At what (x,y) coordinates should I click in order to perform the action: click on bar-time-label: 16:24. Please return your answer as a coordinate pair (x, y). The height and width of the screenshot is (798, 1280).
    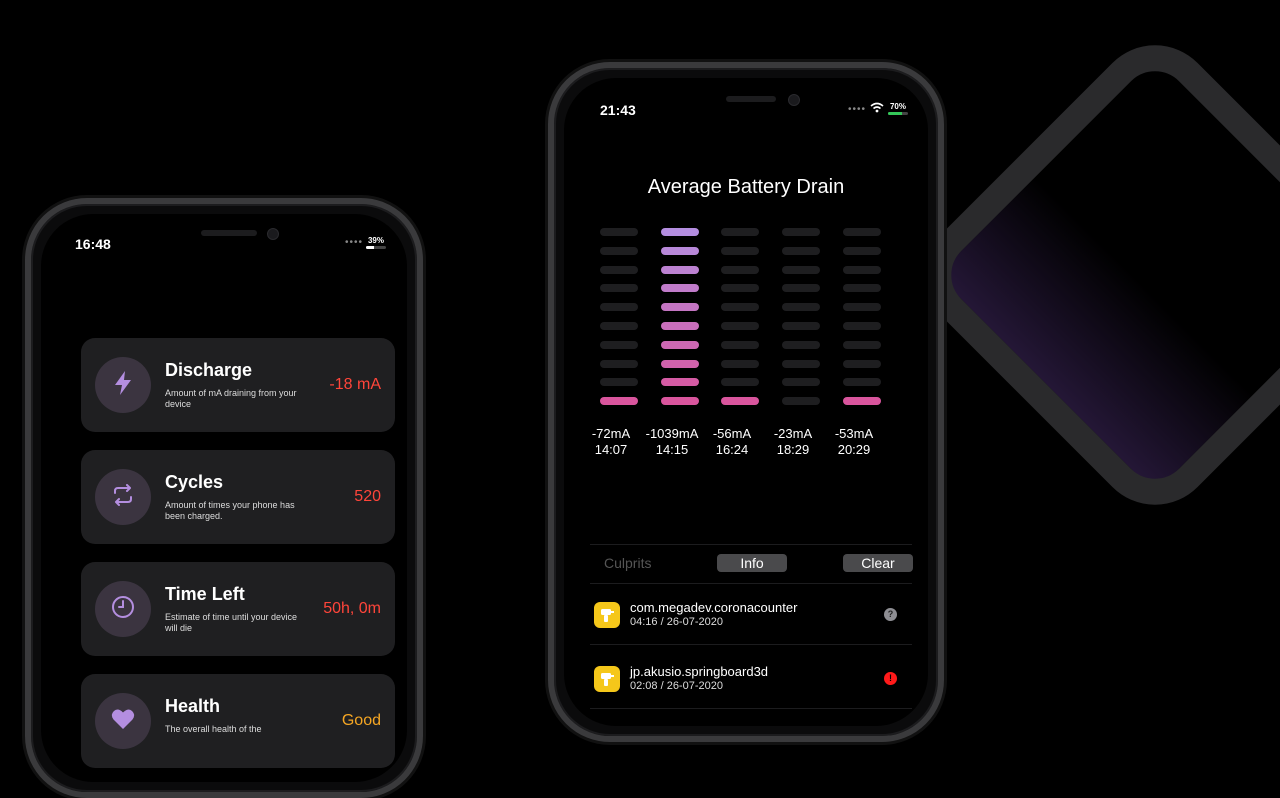
    Looking at the image, I should click on (732, 449).